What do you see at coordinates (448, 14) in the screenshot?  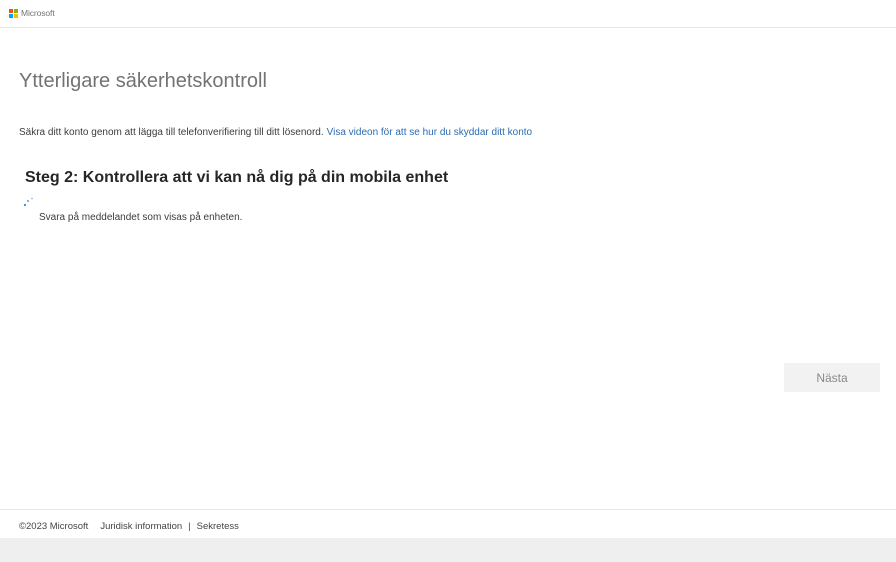 I see `top-header: Microsoft` at bounding box center [448, 14].